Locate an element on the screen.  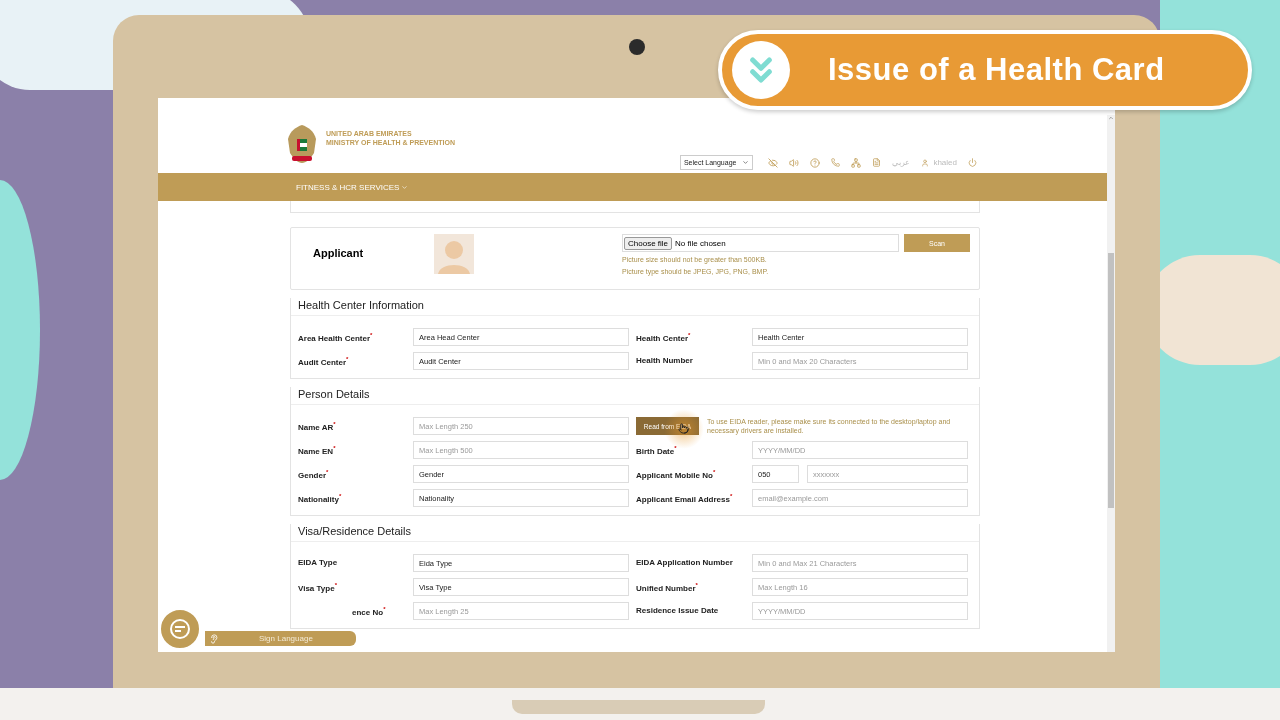
accessibility-icon is located at coordinates (773, 162).